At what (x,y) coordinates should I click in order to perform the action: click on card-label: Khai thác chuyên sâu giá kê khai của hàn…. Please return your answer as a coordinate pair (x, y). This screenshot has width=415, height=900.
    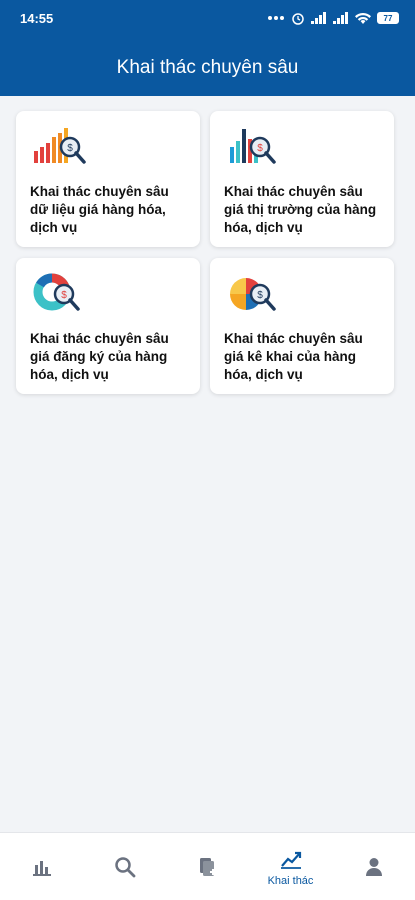
    Looking at the image, I should click on (293, 356).